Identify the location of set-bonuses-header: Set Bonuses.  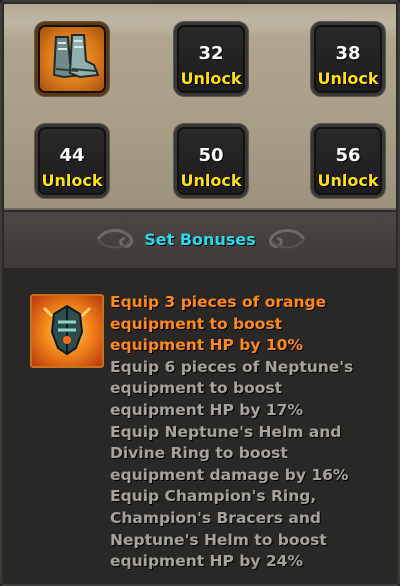
(200, 240).